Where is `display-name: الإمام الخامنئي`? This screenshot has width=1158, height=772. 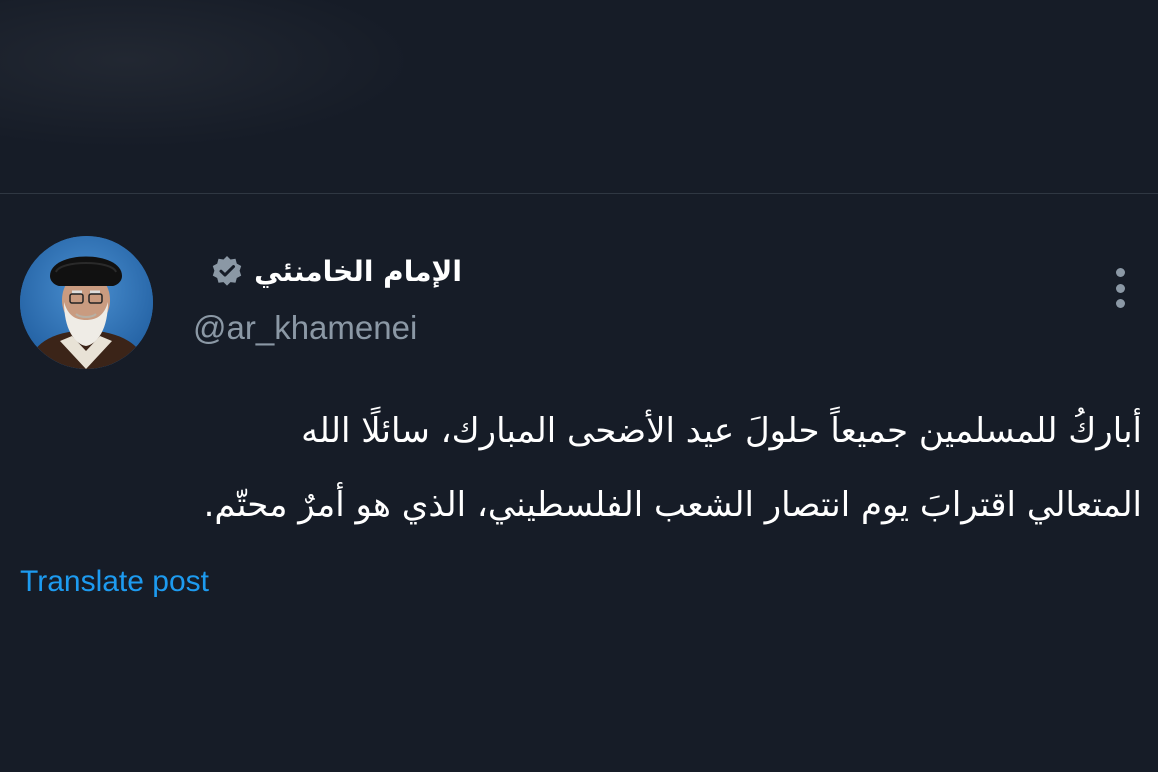 display-name: الإمام الخامنئي is located at coordinates (358, 271).